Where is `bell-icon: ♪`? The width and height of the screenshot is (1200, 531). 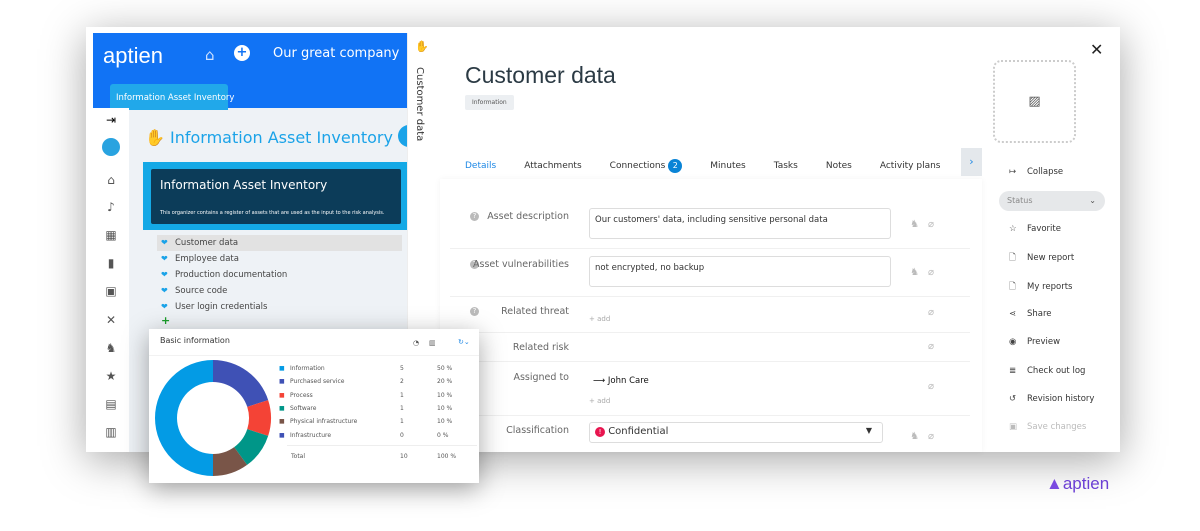
bell-icon: ♪ is located at coordinates (111, 207).